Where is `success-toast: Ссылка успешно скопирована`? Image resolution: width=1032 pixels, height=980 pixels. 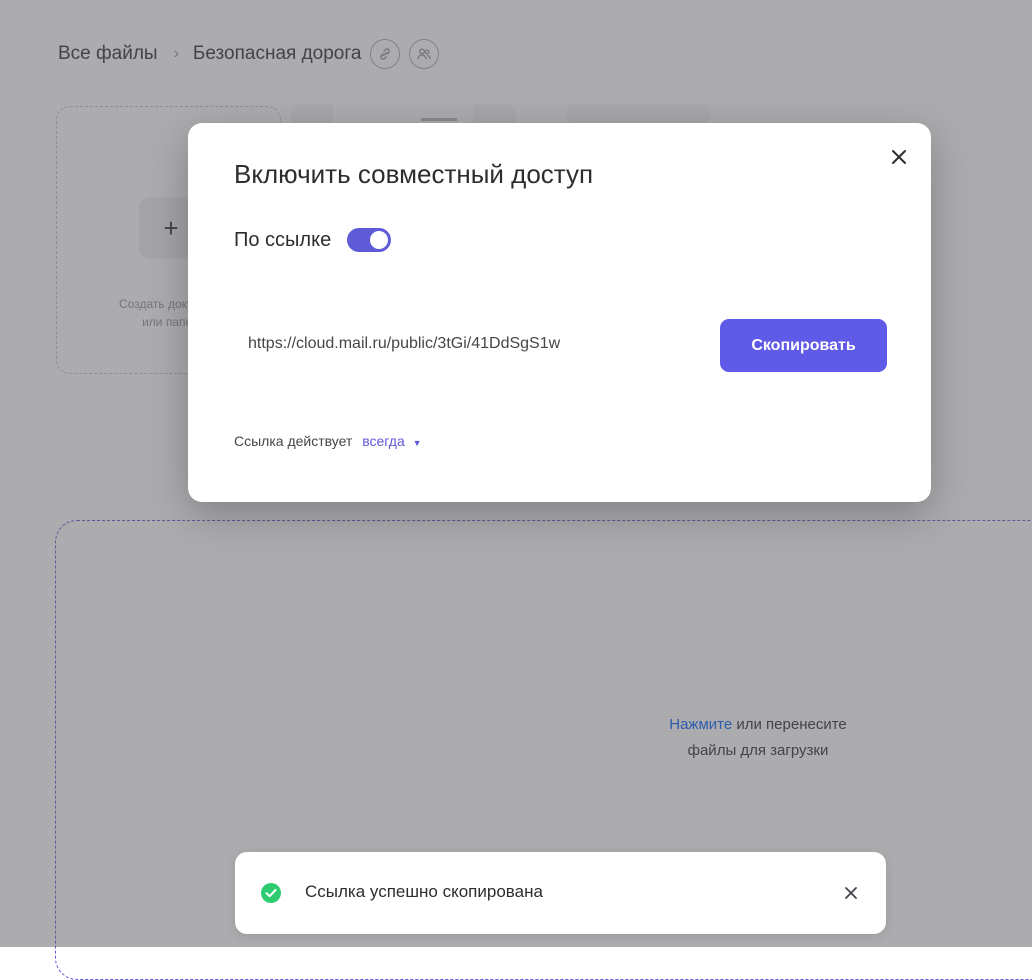
success-toast: Ссылка успешно скопирована is located at coordinates (560, 893).